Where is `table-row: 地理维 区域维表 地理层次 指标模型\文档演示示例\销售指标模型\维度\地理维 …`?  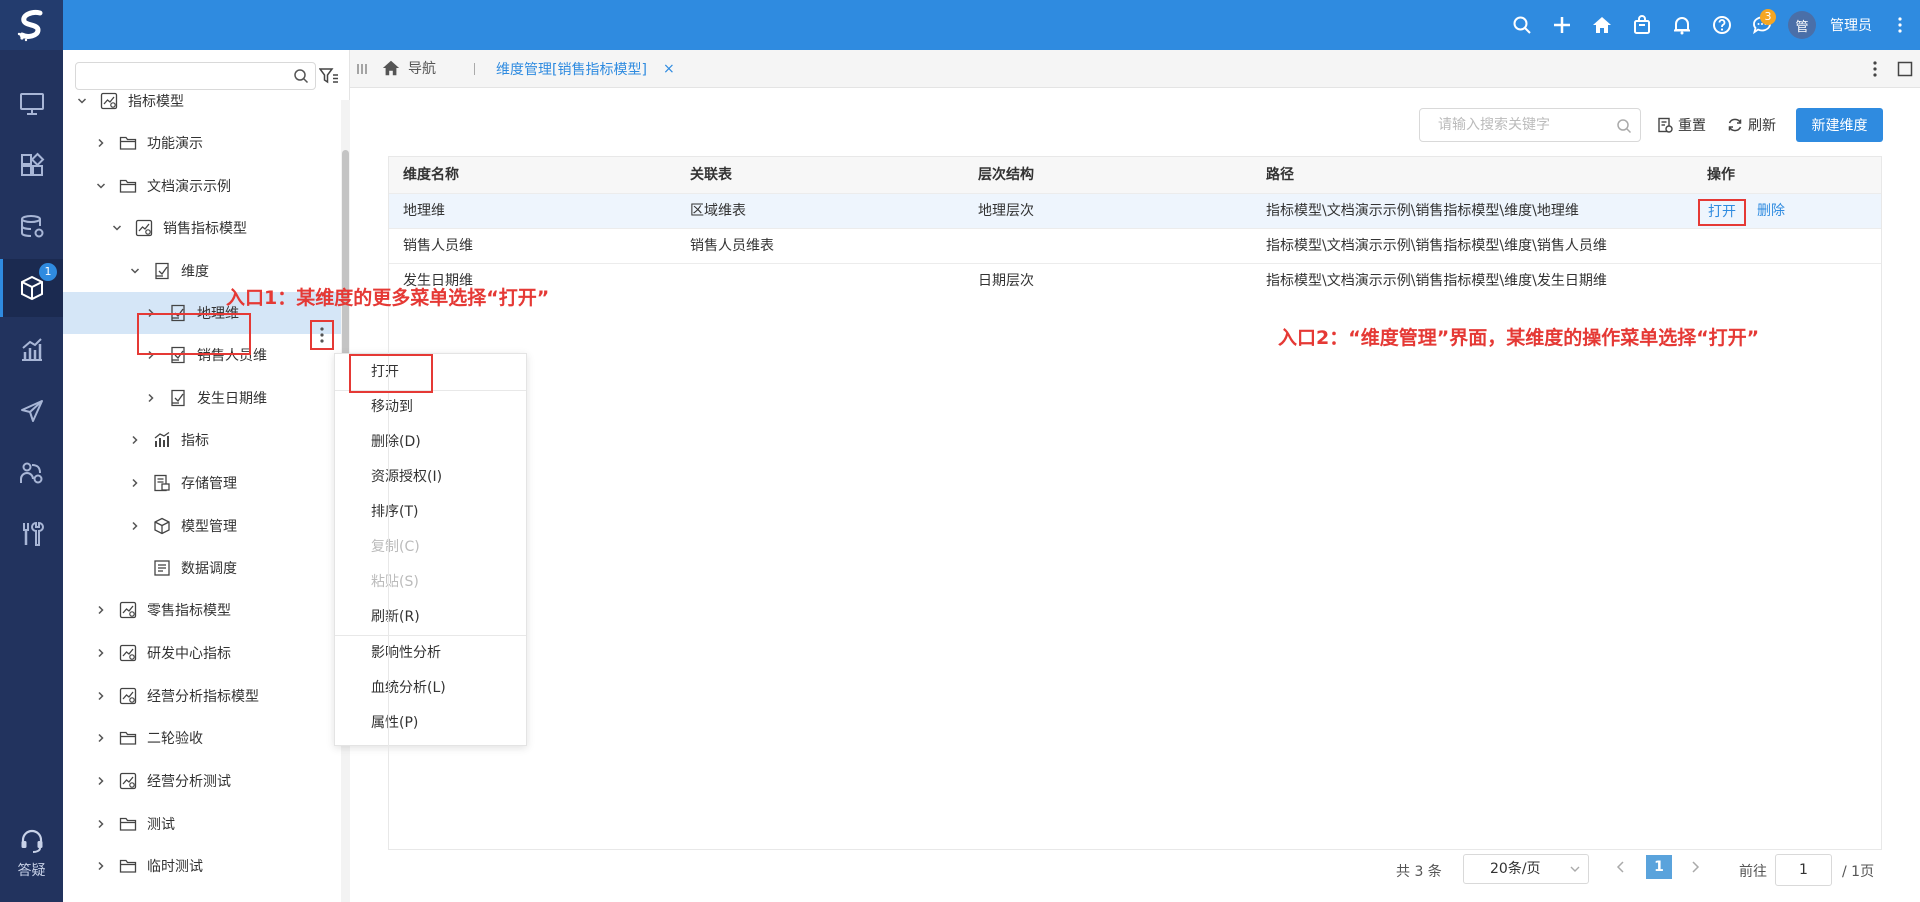
table-row: 地理维 区域维表 地理层次 指标模型\文档演示示例\销售指标模型\维度\地理维 … is located at coordinates (1135, 210).